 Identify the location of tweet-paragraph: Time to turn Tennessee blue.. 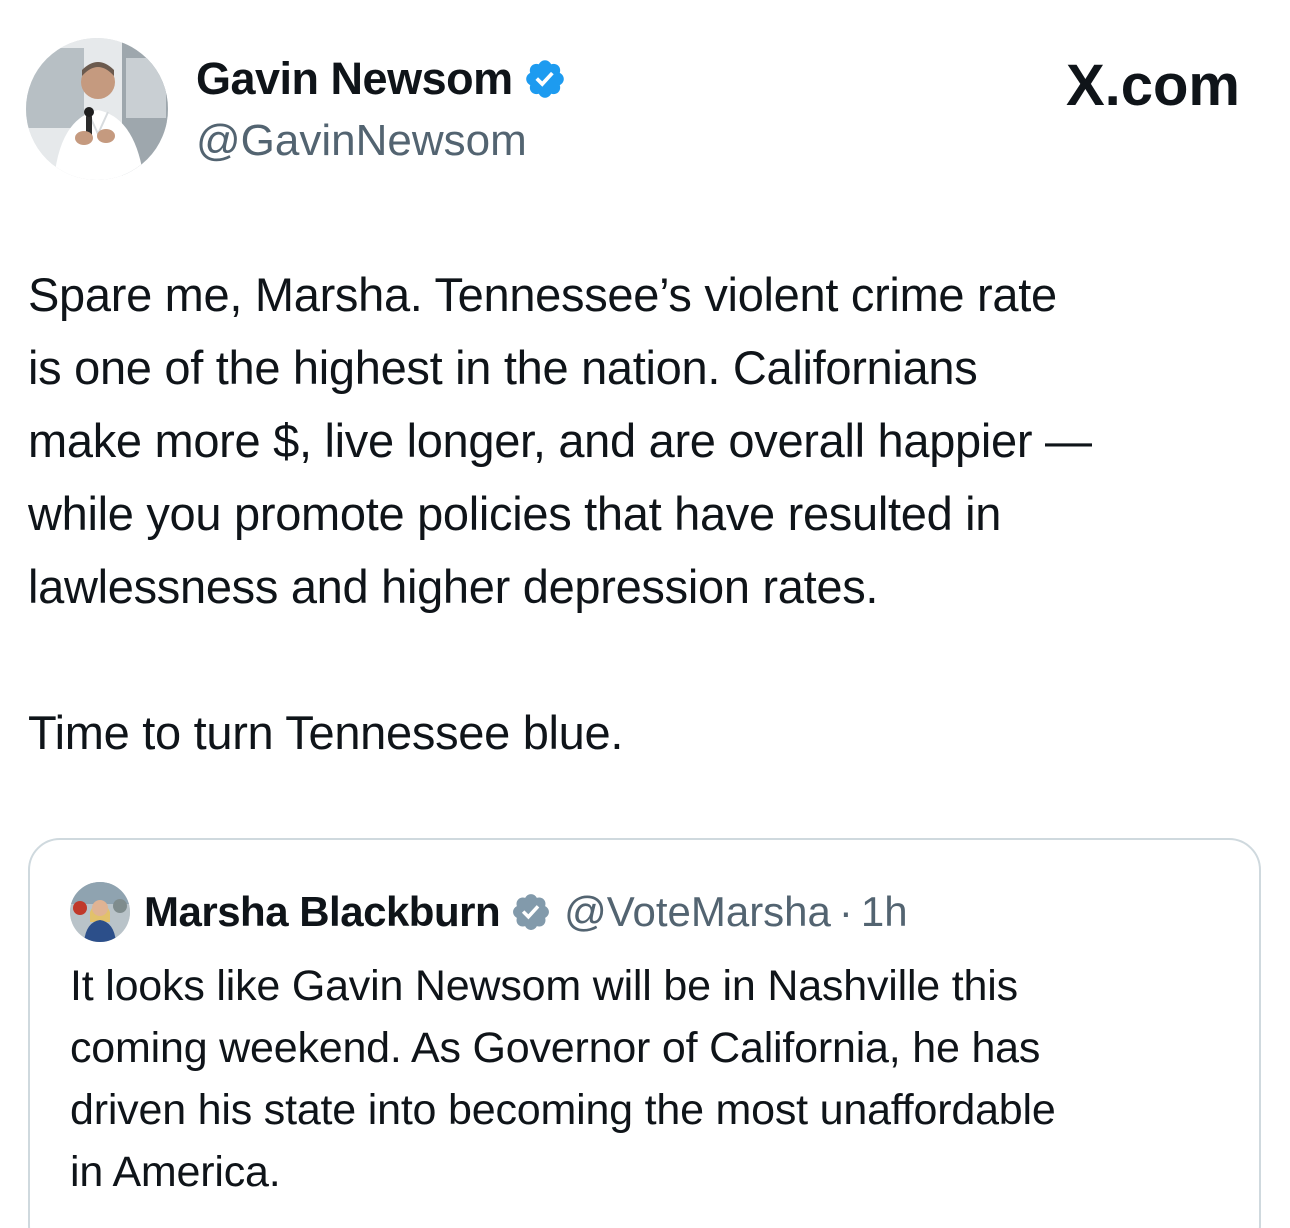
(326, 732).